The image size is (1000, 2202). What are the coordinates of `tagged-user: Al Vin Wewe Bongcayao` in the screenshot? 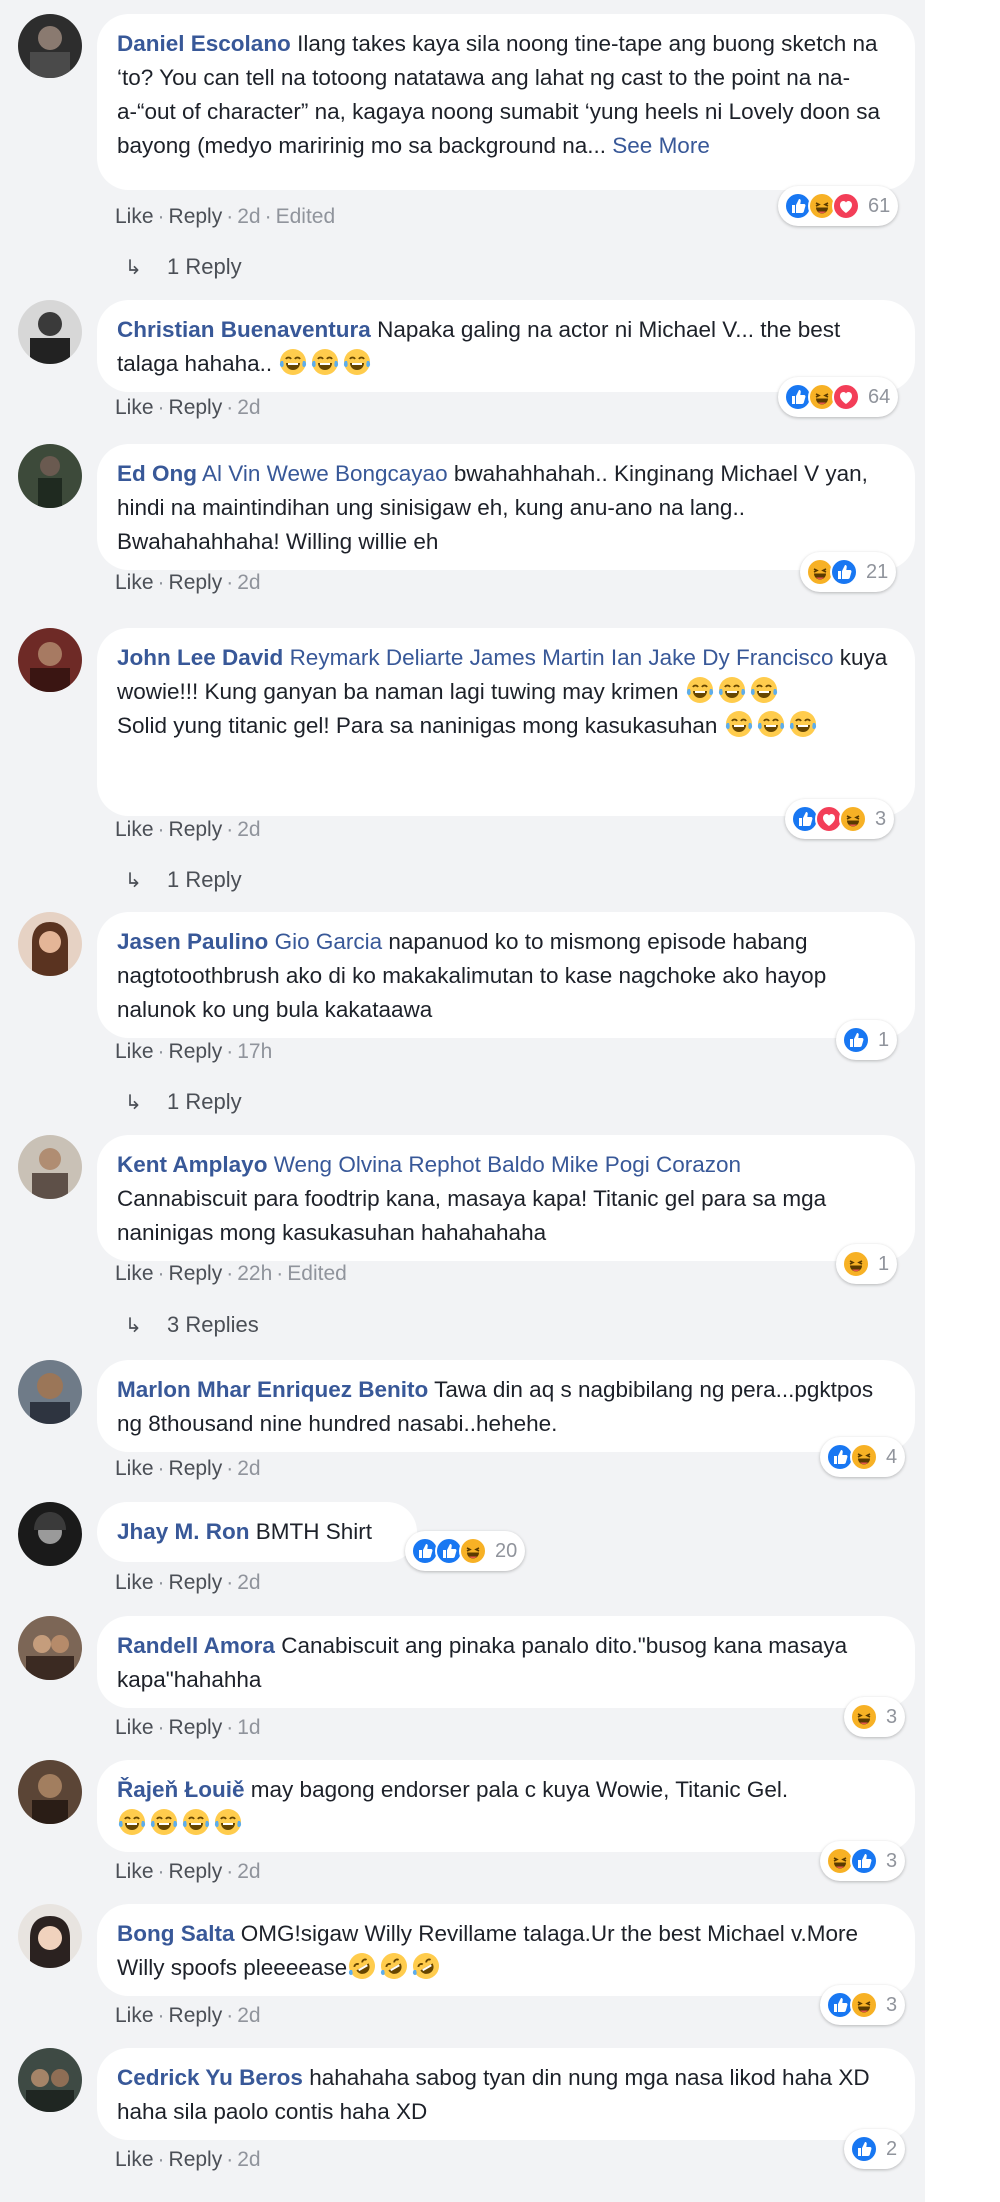 It's located at (325, 473).